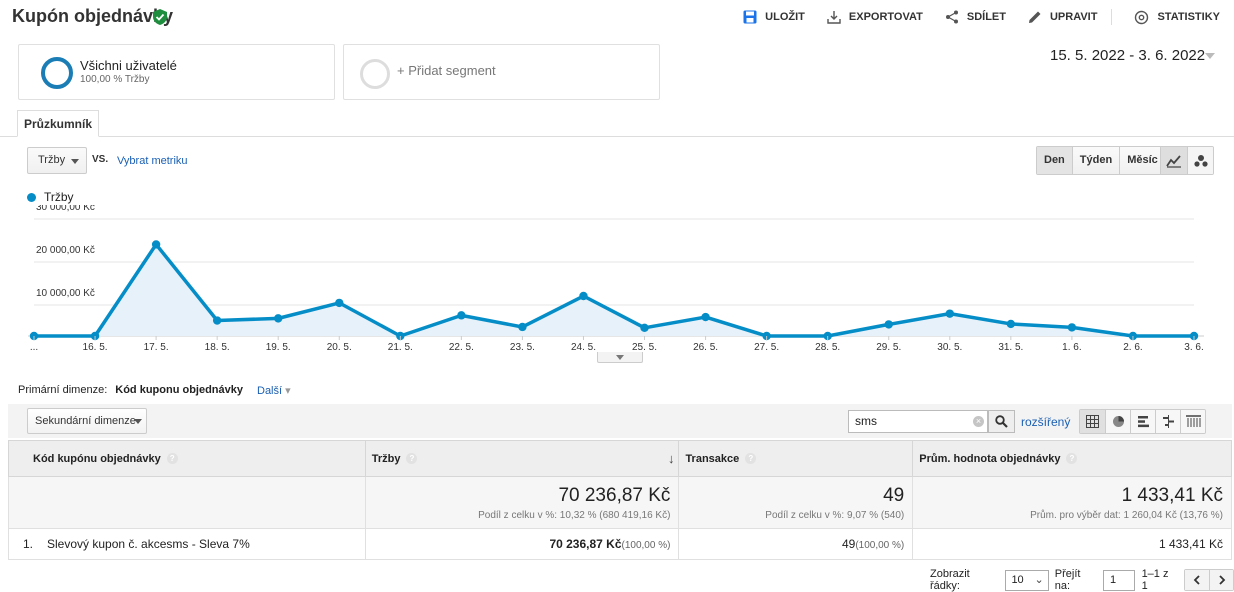 Image resolution: width=1234 pixels, height=592 pixels. I want to click on granularity-month: Měsíc, so click(1142, 160).